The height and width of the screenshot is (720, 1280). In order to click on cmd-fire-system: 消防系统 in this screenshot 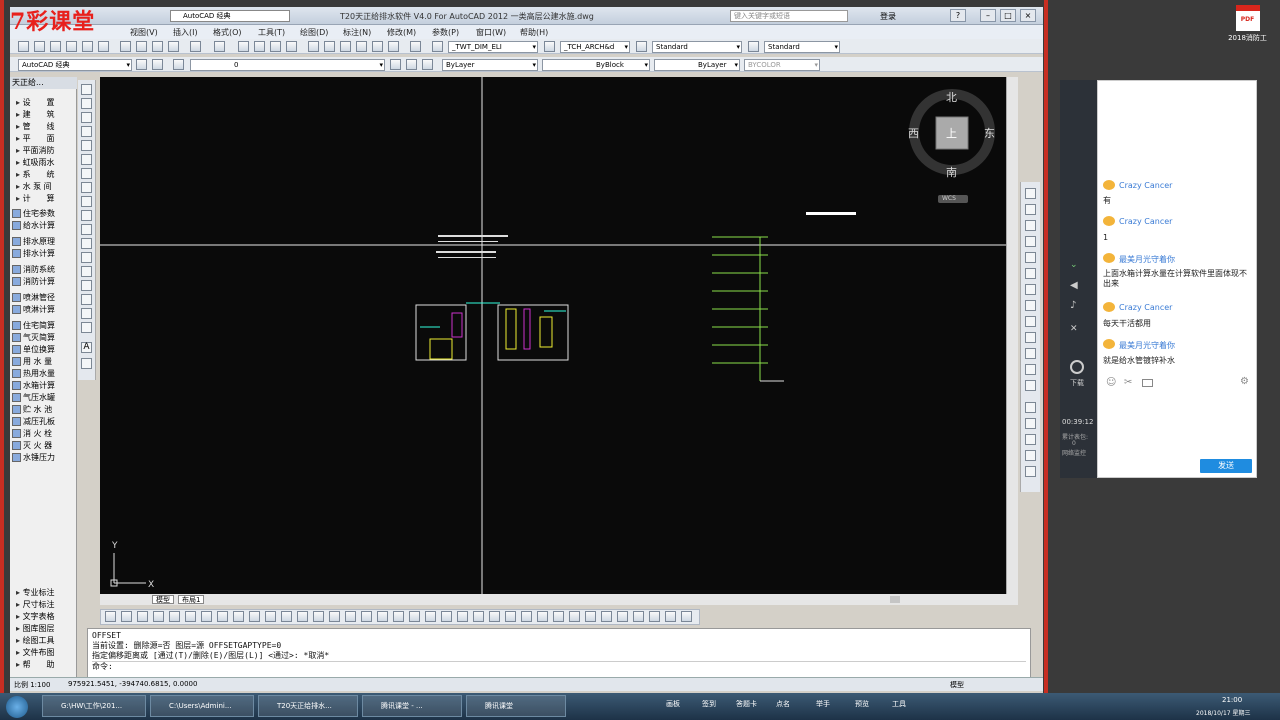, I will do `click(33, 269)`.